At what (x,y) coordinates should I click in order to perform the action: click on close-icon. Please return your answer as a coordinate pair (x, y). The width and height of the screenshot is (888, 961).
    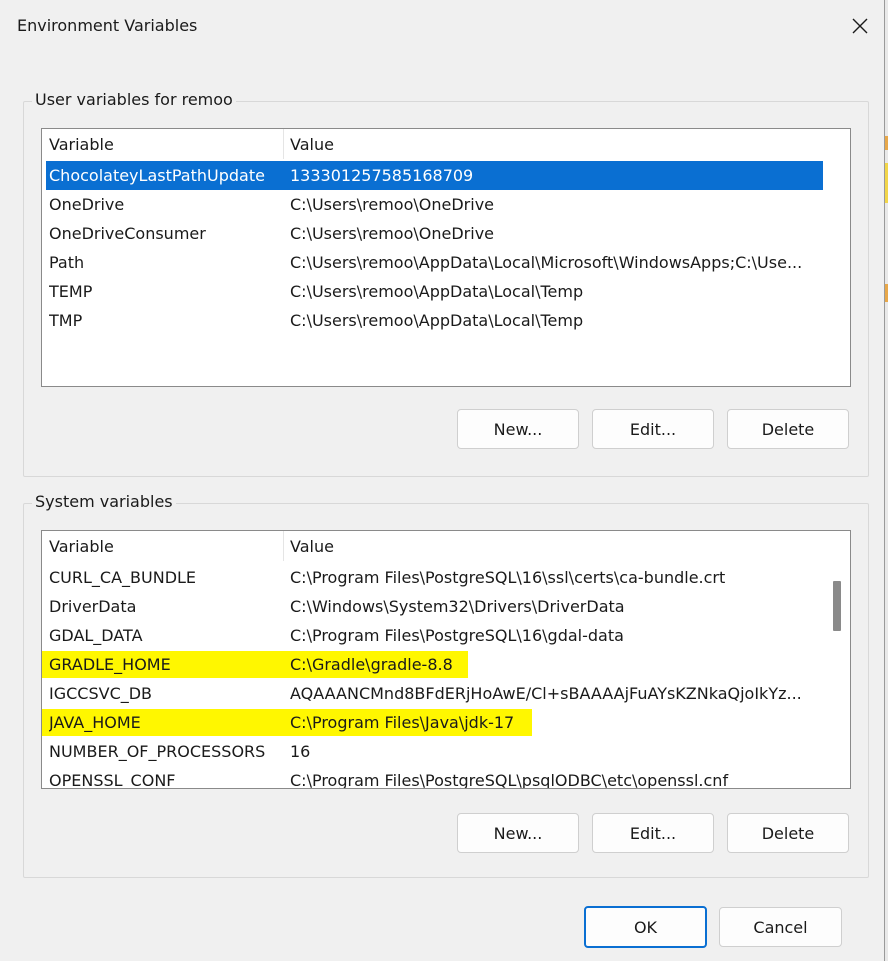
    Looking at the image, I should click on (860, 26).